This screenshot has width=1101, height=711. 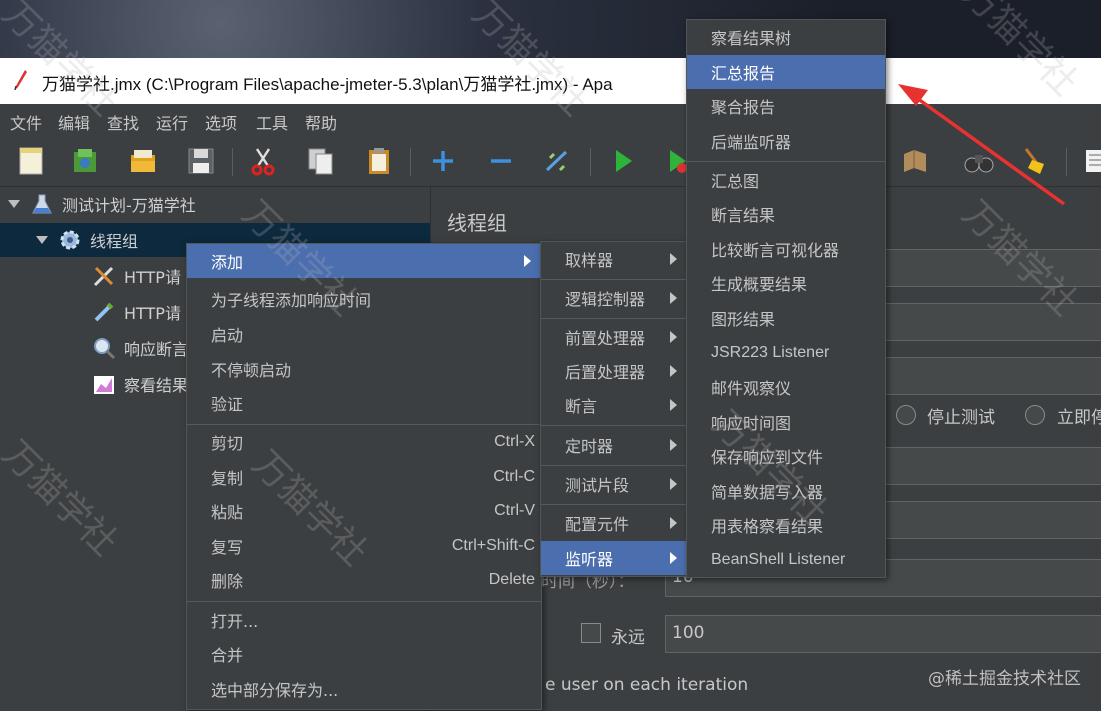 I want to click on submenu-item-post-processor: 后置处理器, so click(x=614, y=371).